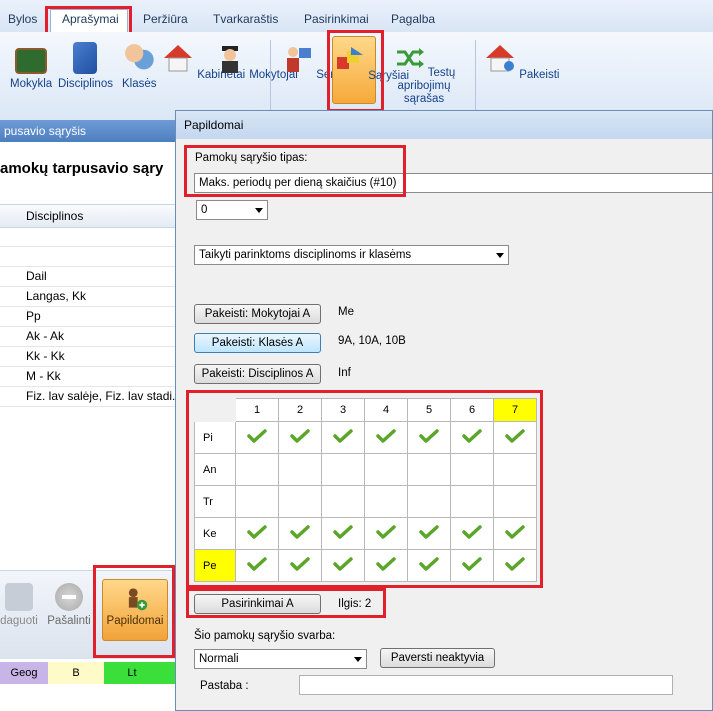  Describe the element at coordinates (486, 685) in the screenshot. I see `note-field` at that location.